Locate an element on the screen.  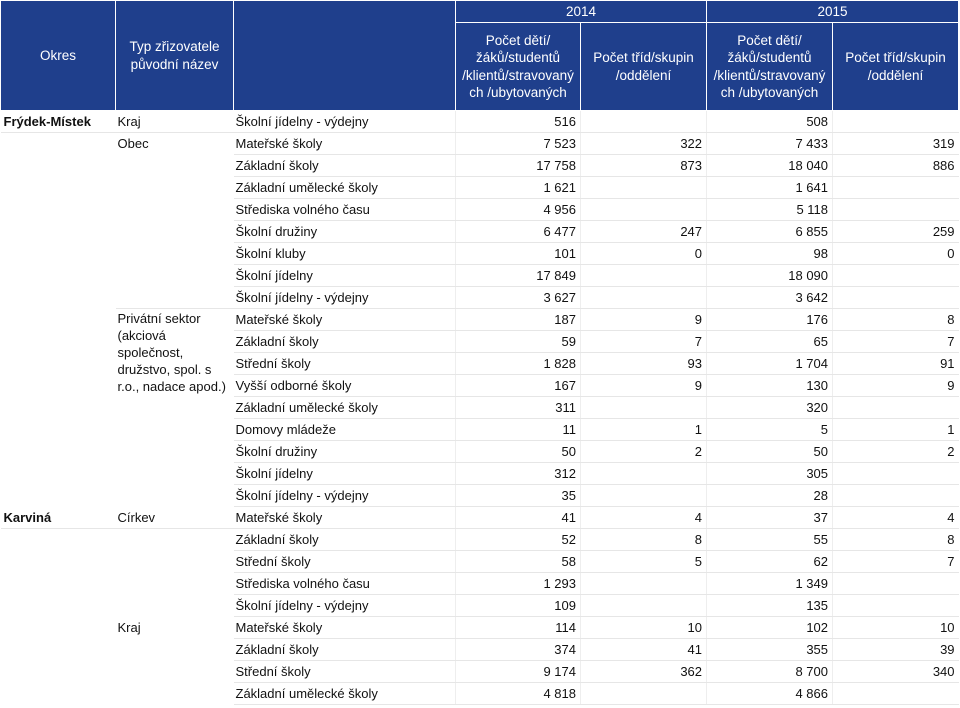
tridy-2015-cell: 0 is located at coordinates (895, 253).